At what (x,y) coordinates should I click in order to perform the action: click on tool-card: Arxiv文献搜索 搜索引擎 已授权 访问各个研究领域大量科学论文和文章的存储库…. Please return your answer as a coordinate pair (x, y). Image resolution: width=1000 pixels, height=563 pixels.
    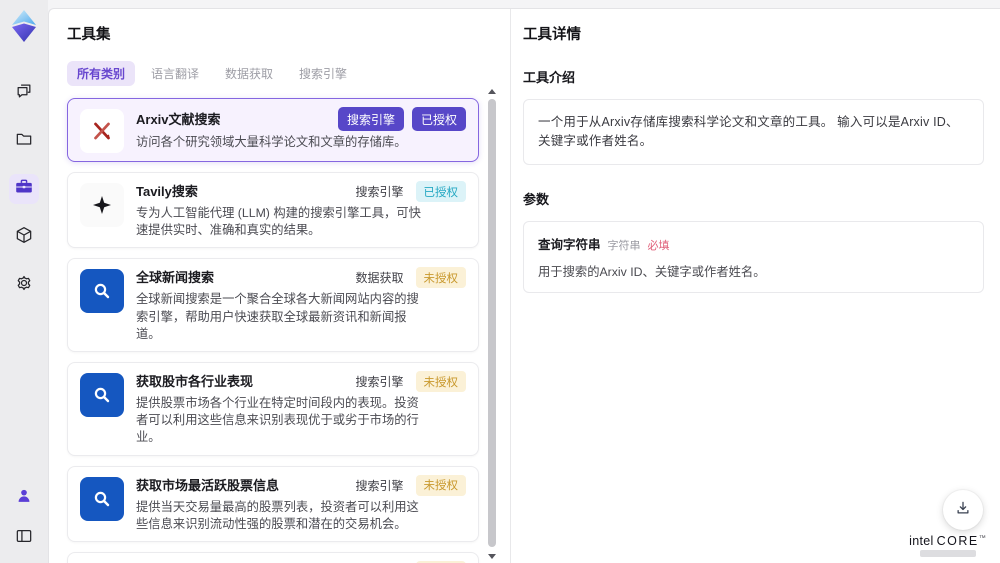
    Looking at the image, I should click on (273, 130).